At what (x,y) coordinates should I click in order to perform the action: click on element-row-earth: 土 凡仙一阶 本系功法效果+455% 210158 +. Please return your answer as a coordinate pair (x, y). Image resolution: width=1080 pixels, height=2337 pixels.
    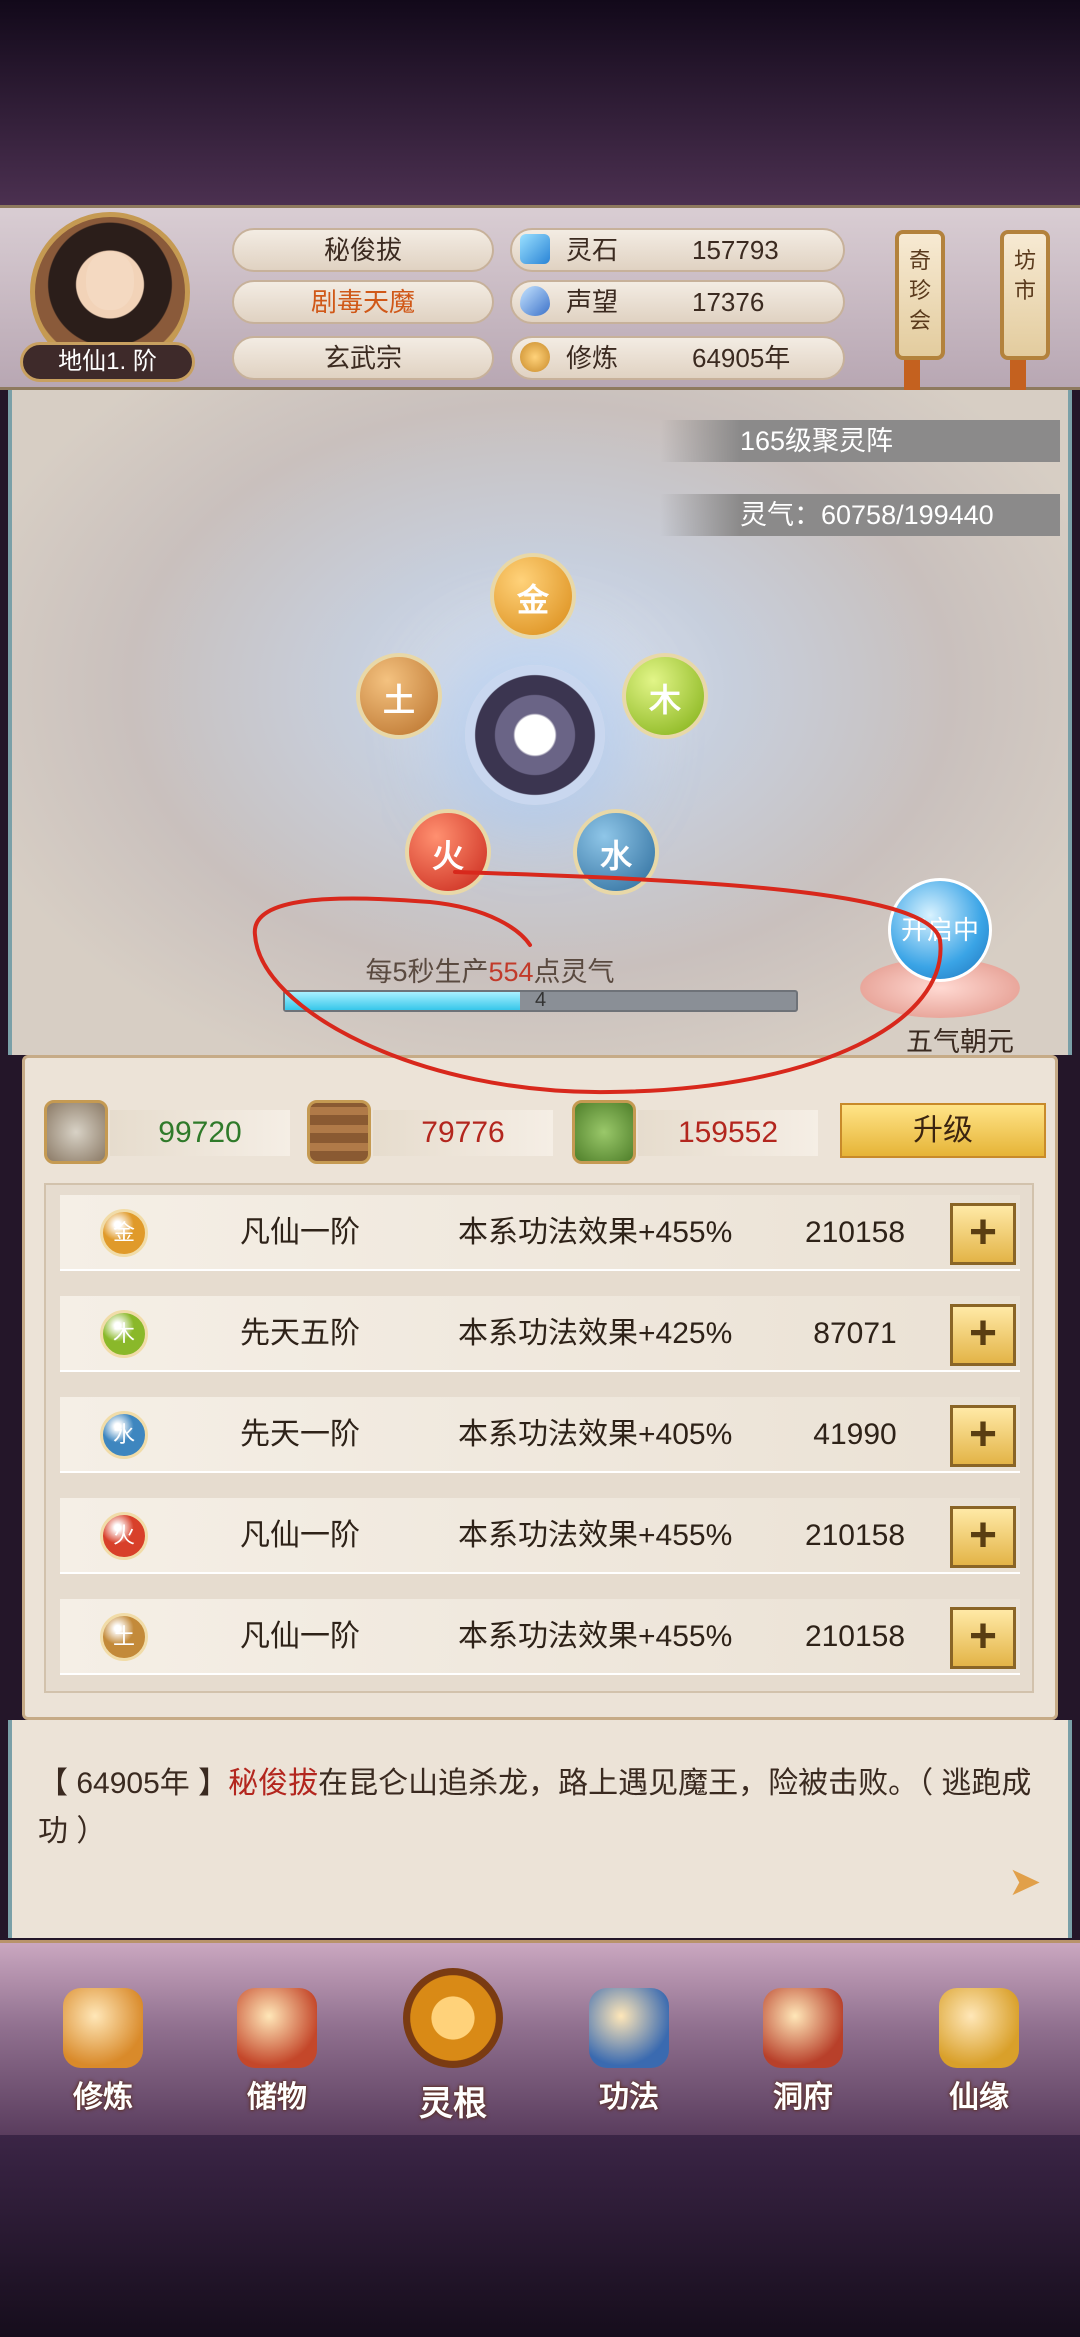
    Looking at the image, I should click on (540, 1637).